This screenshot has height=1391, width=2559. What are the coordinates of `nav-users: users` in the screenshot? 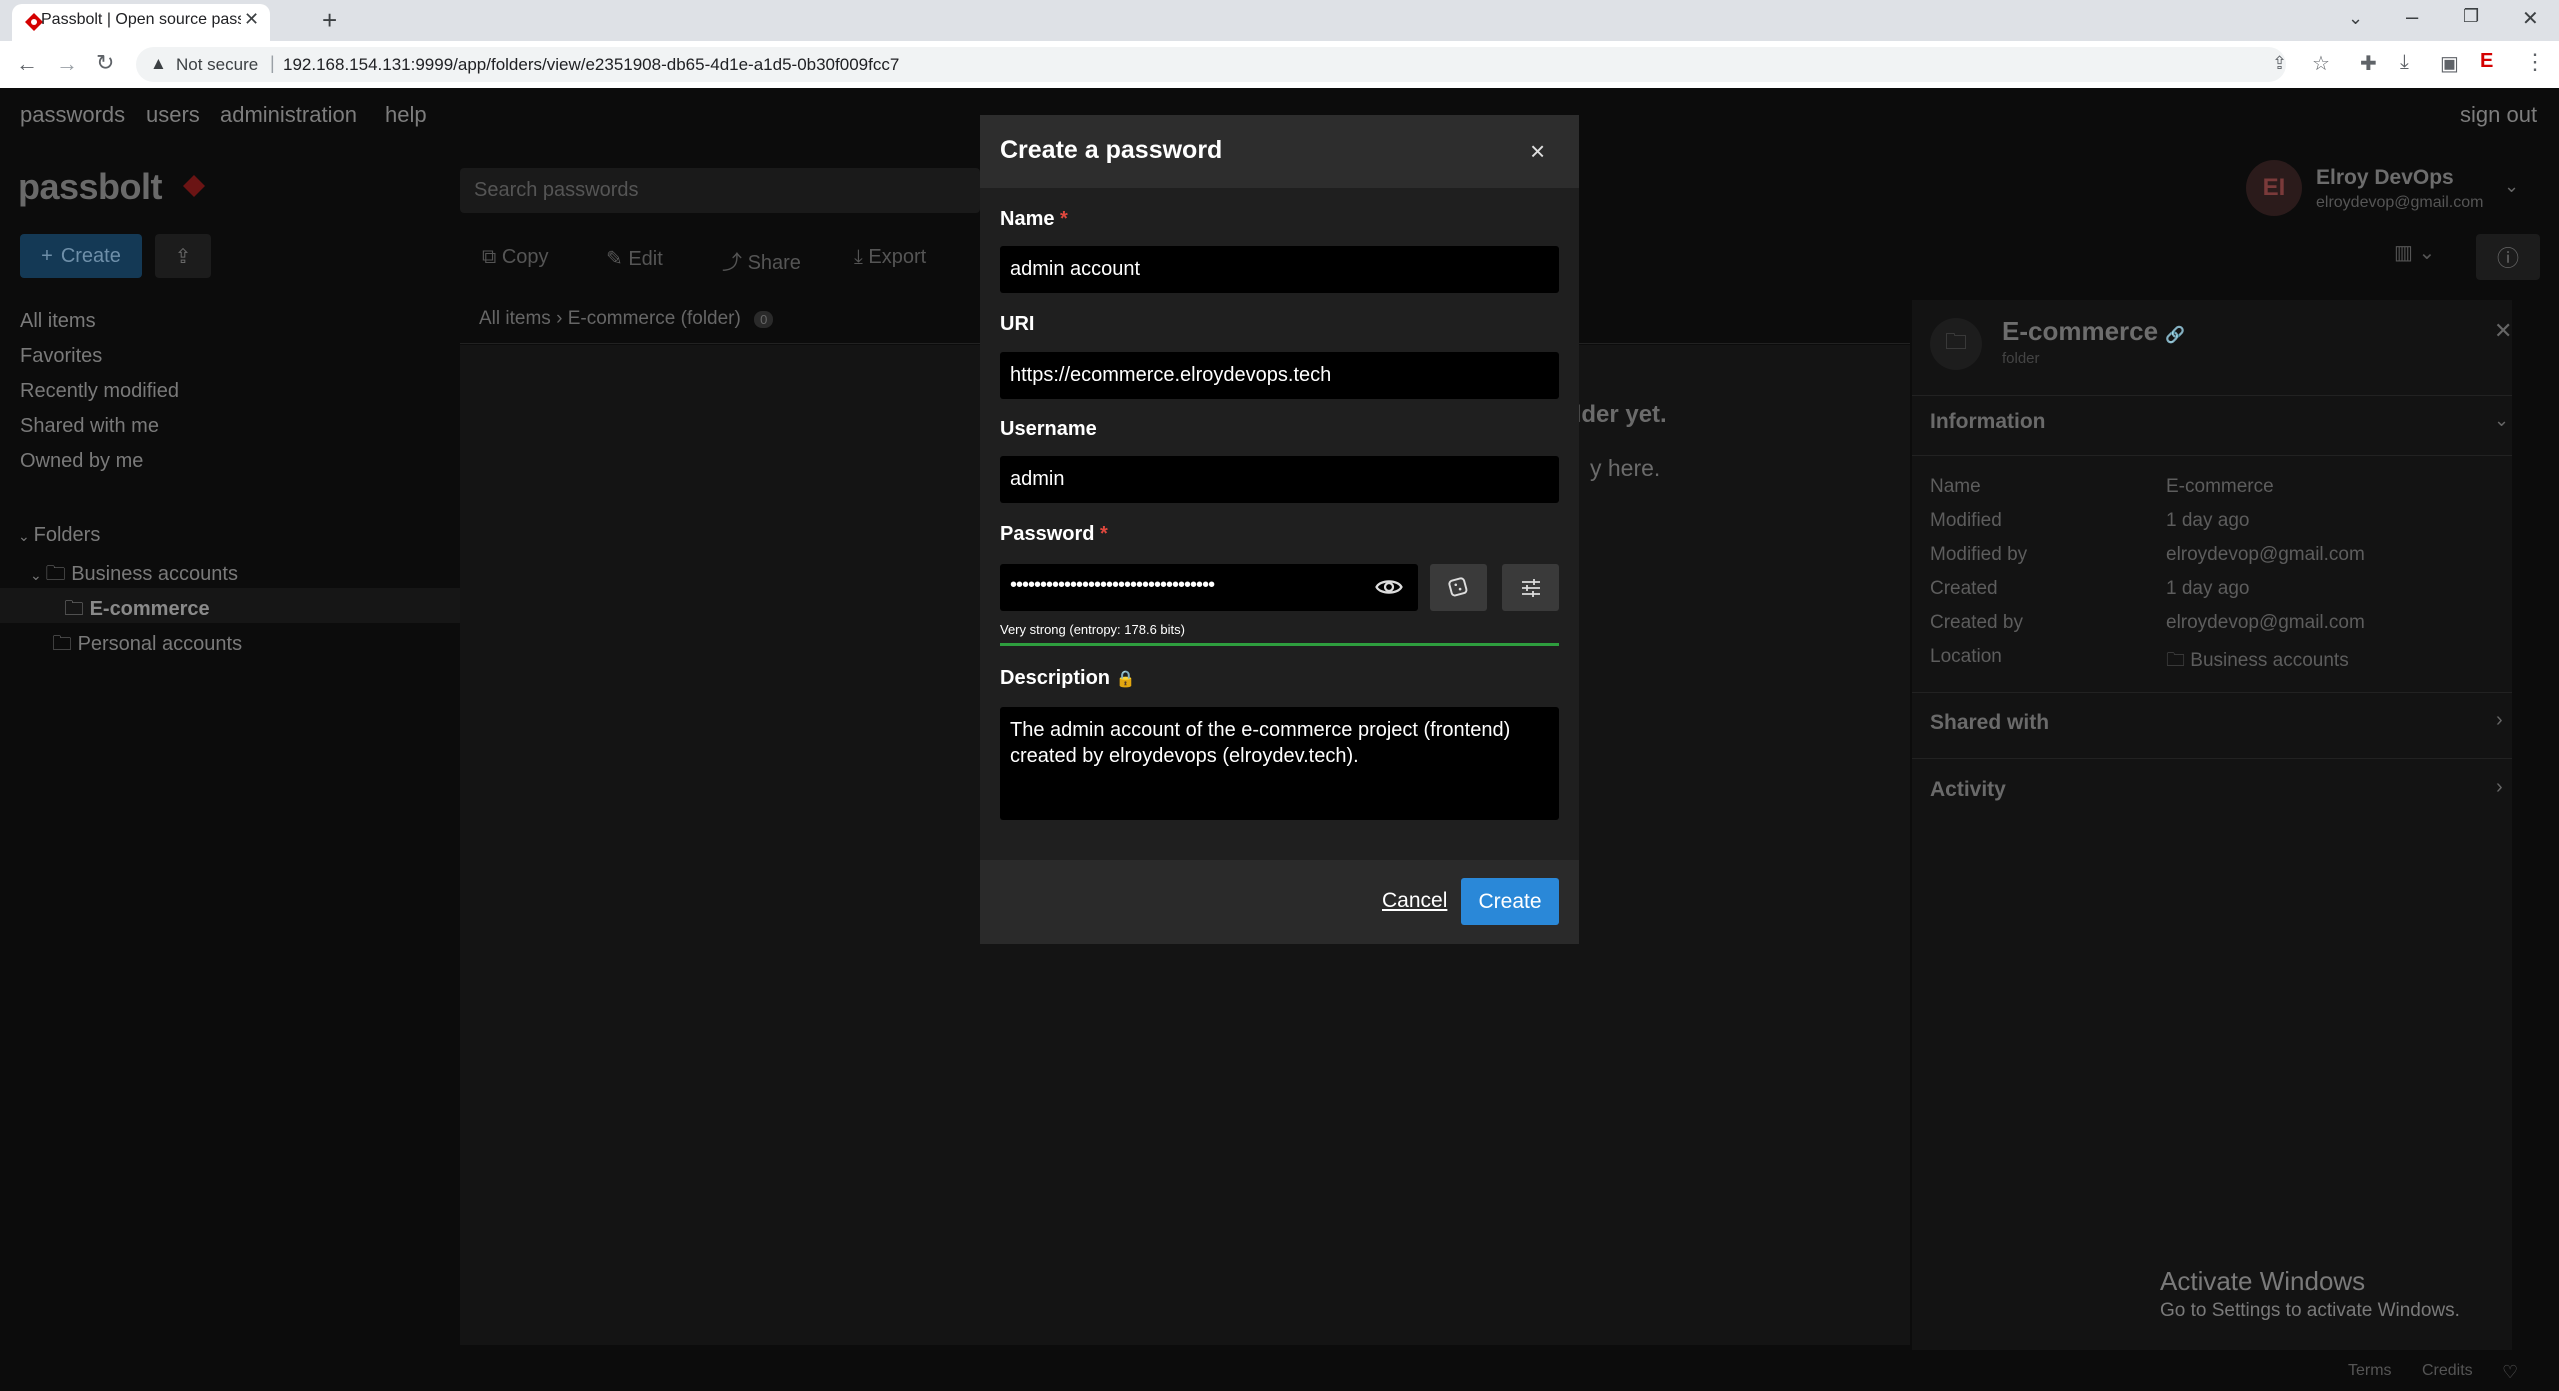 It's located at (173, 115).